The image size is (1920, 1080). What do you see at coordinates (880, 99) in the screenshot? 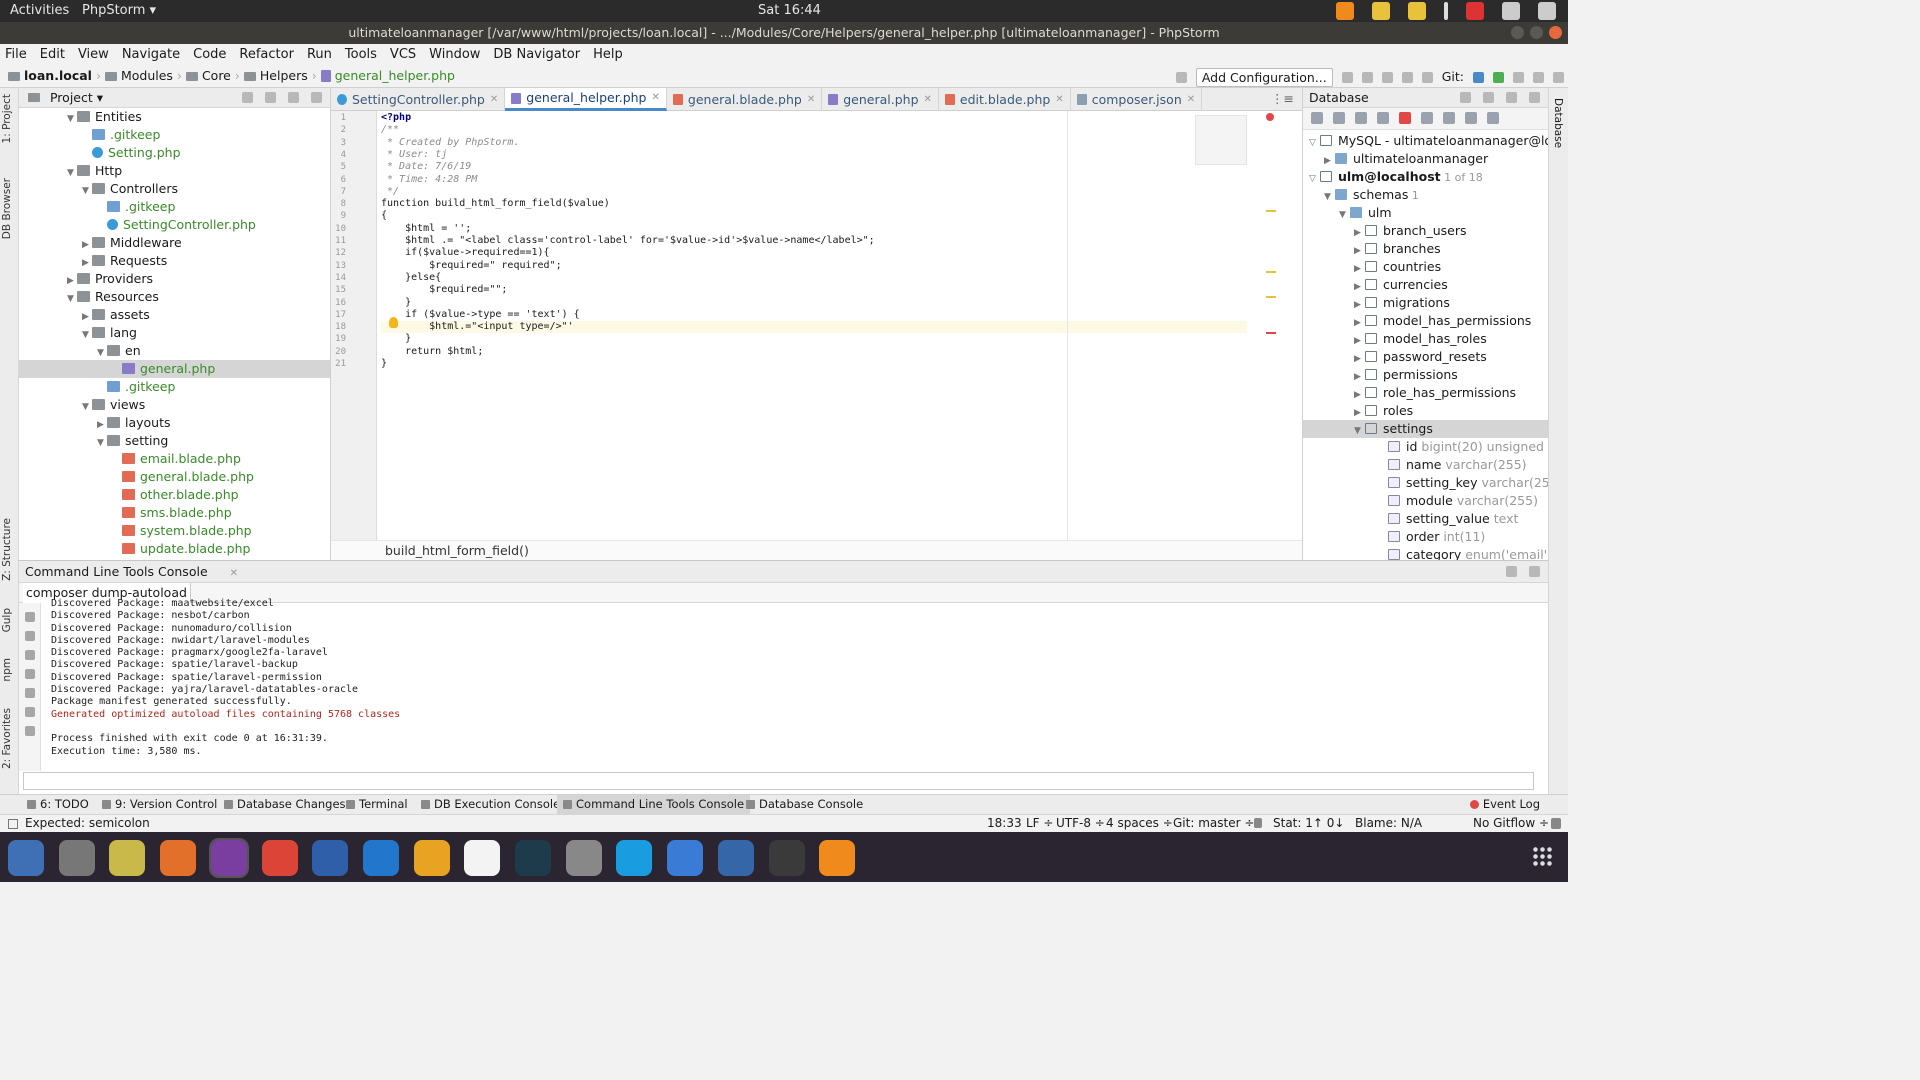
I see `editor-tab: general.php ✕` at bounding box center [880, 99].